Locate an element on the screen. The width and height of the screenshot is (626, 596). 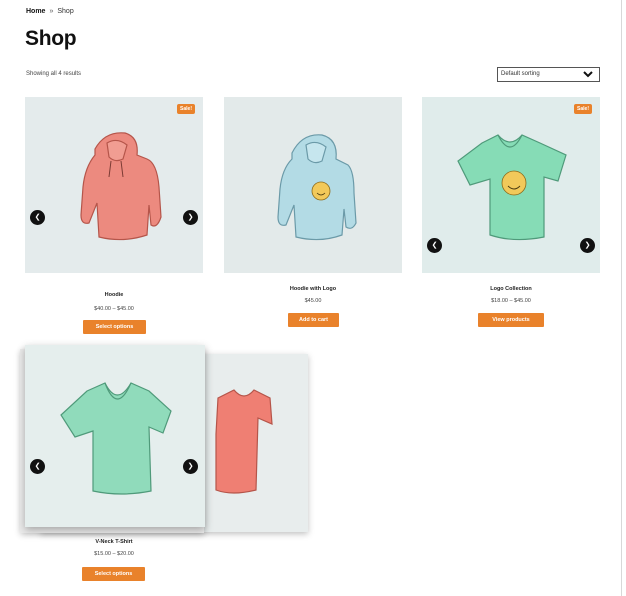
product-name: Hoodie is located at coordinates (114, 295).